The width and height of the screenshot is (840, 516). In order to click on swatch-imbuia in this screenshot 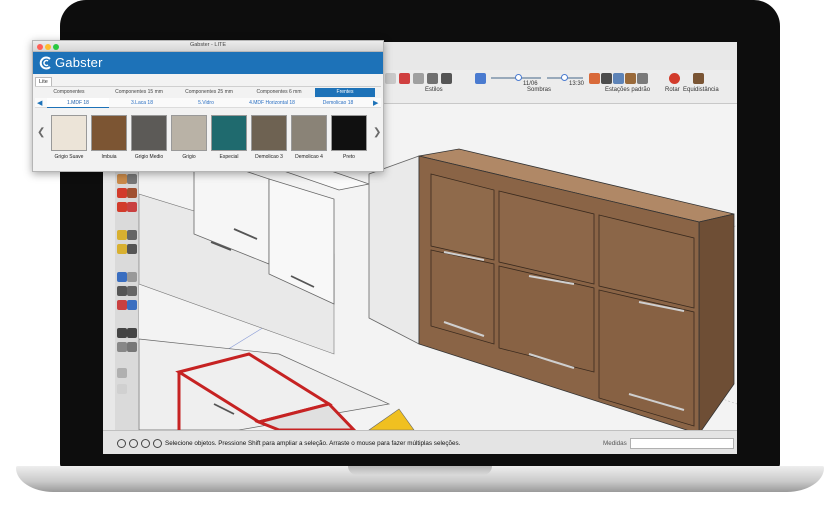, I will do `click(109, 133)`.